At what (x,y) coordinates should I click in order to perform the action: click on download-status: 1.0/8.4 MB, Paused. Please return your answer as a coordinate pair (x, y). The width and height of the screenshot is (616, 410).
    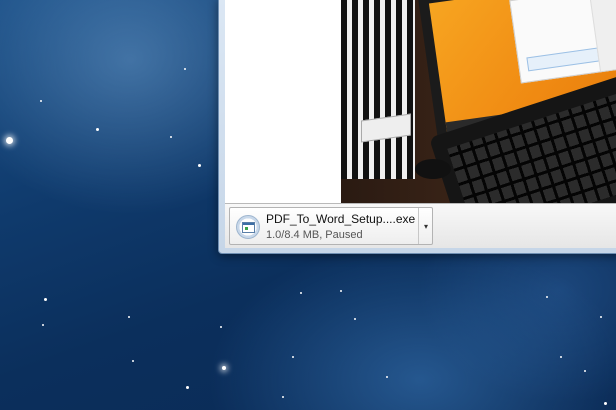
    Looking at the image, I should click on (314, 235).